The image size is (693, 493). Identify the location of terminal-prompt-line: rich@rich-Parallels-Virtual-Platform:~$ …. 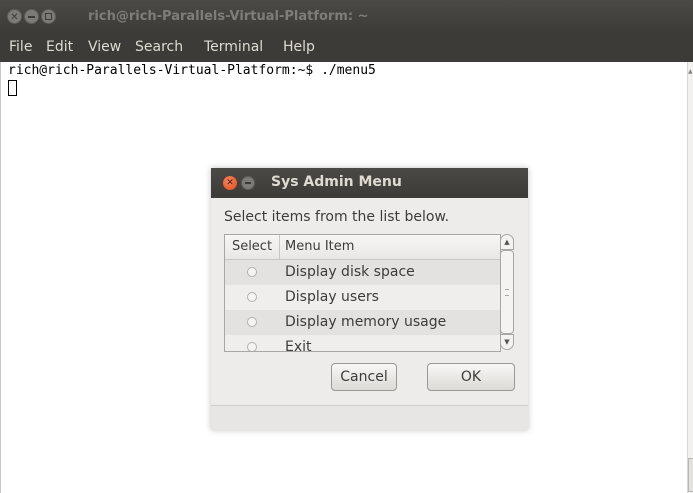
(192, 70).